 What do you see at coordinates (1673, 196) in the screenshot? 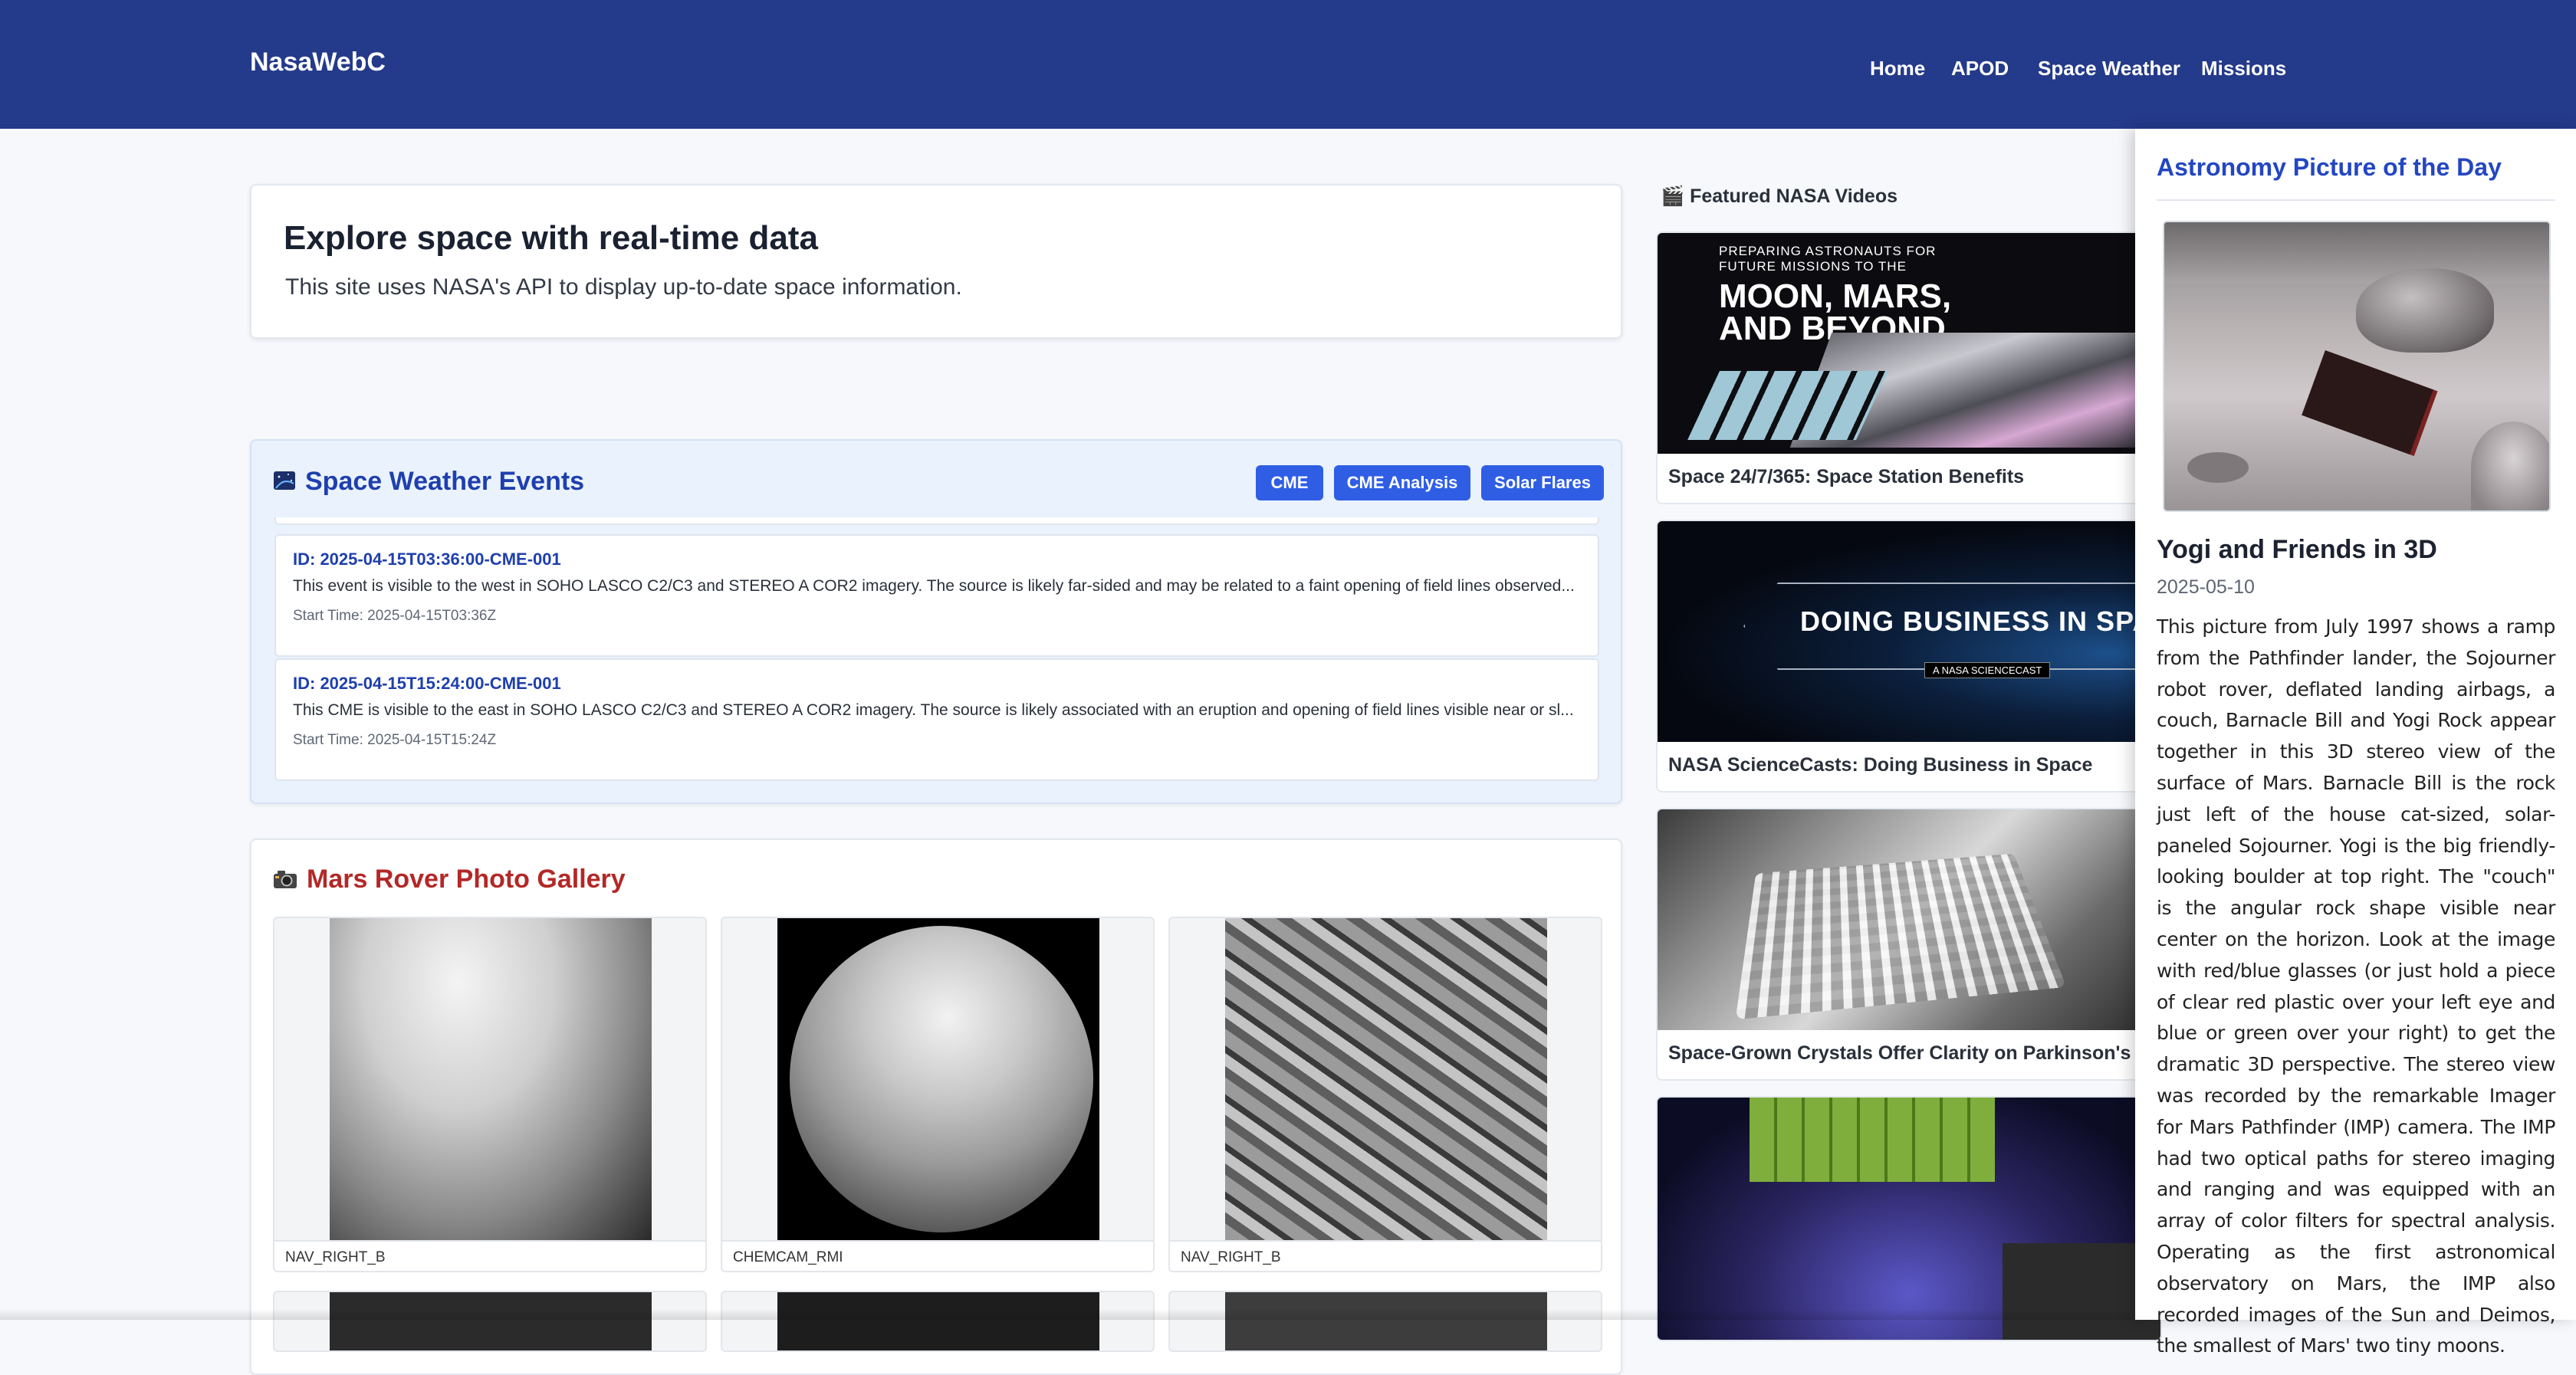
I see `clapperboard-icon: 🎬` at bounding box center [1673, 196].